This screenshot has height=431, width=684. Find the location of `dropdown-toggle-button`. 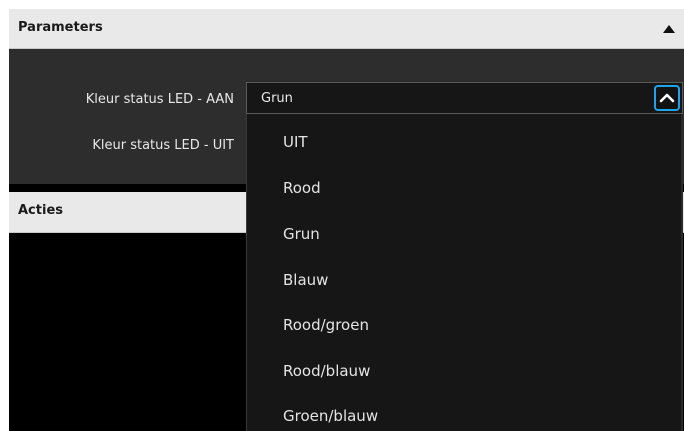

dropdown-toggle-button is located at coordinates (667, 98).